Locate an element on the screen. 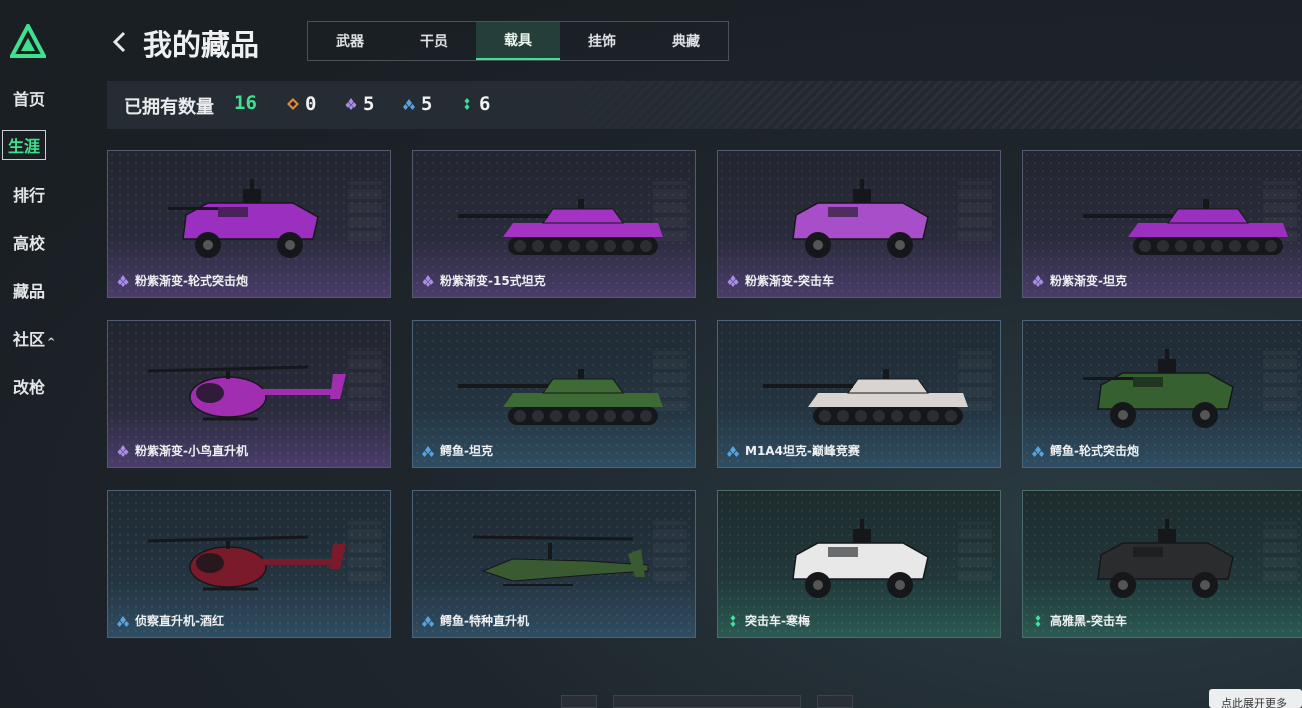  tab-weapons: 武器 is located at coordinates (350, 41).